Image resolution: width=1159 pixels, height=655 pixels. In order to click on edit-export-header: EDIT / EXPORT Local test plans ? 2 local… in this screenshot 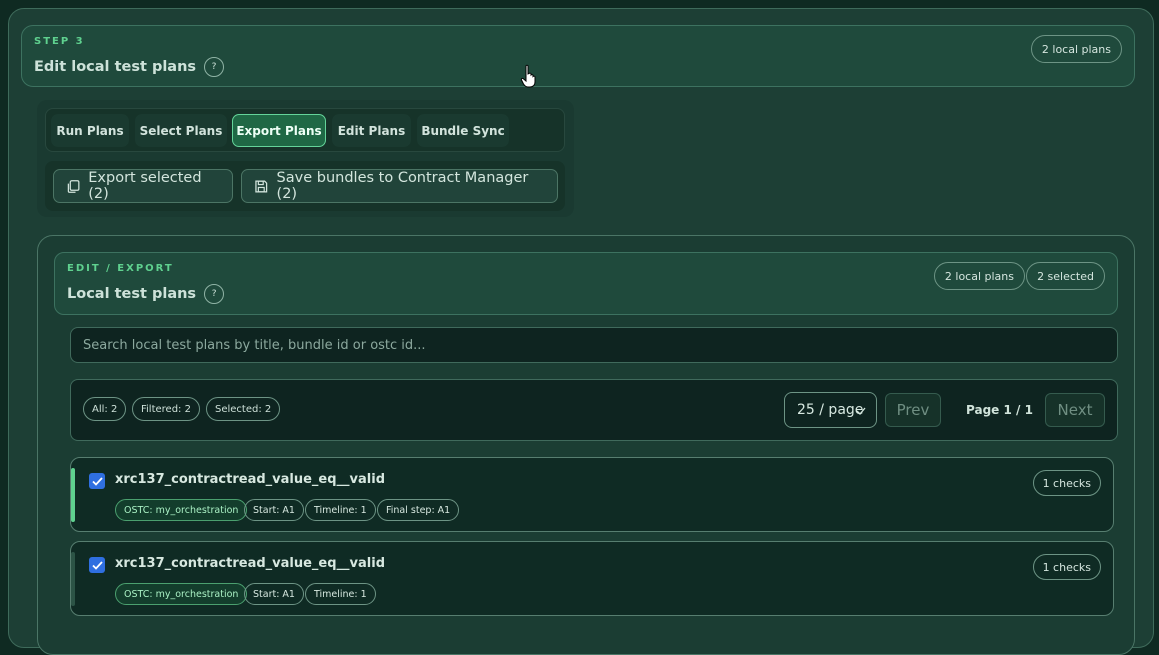, I will do `click(586, 283)`.